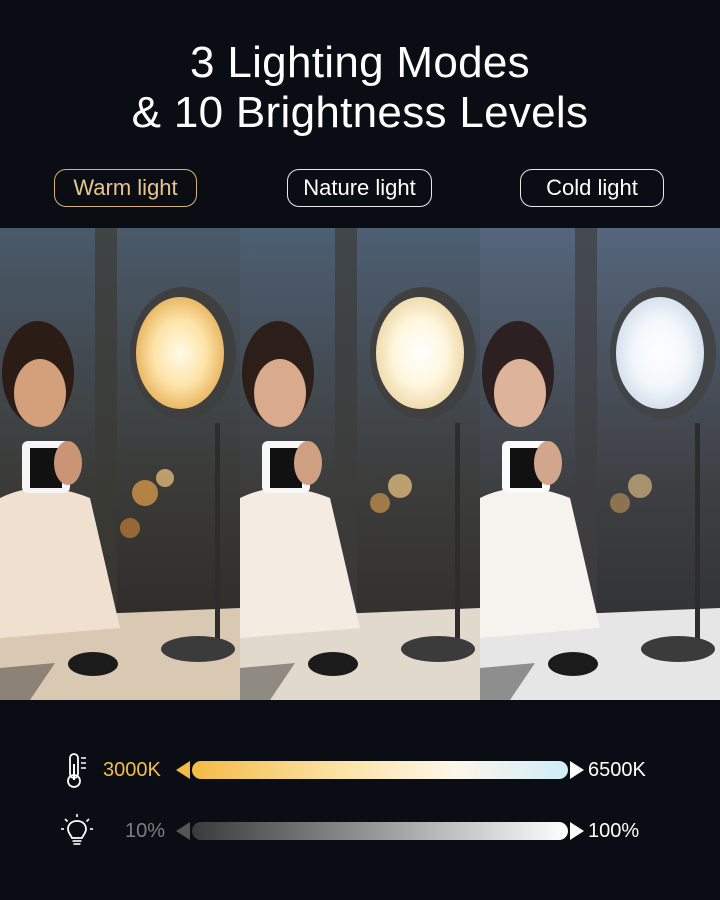  What do you see at coordinates (125, 188) in the screenshot?
I see `warm-light-label: Warm light` at bounding box center [125, 188].